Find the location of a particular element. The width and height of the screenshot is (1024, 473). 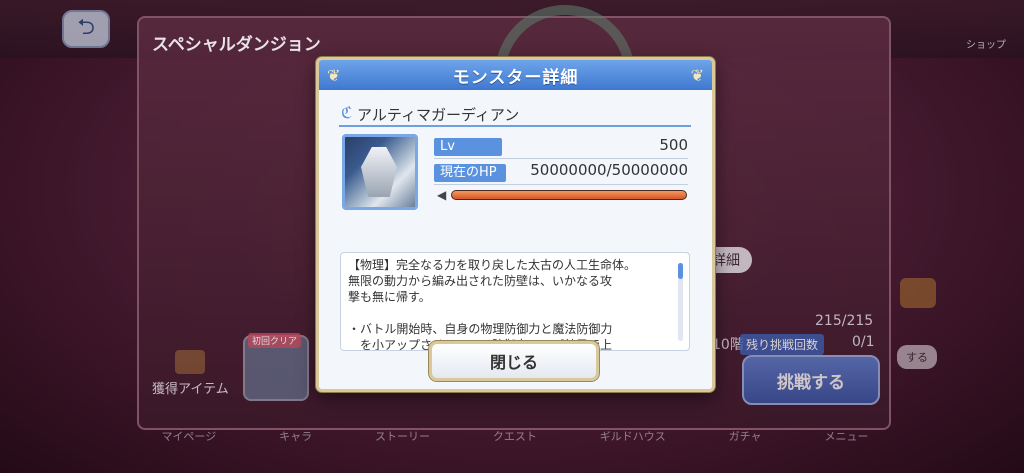

close-button: 閉じる is located at coordinates (514, 361).